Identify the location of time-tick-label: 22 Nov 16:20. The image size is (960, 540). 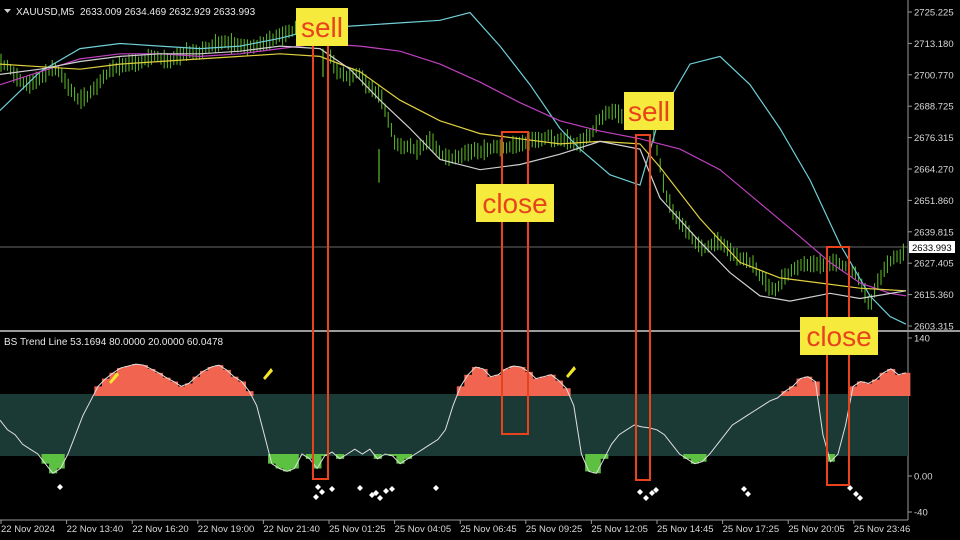
(160, 529).